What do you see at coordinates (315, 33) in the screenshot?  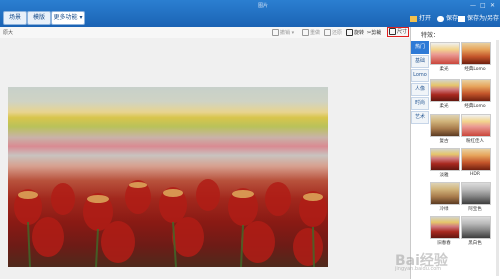 I see `redo-label: 重做` at bounding box center [315, 33].